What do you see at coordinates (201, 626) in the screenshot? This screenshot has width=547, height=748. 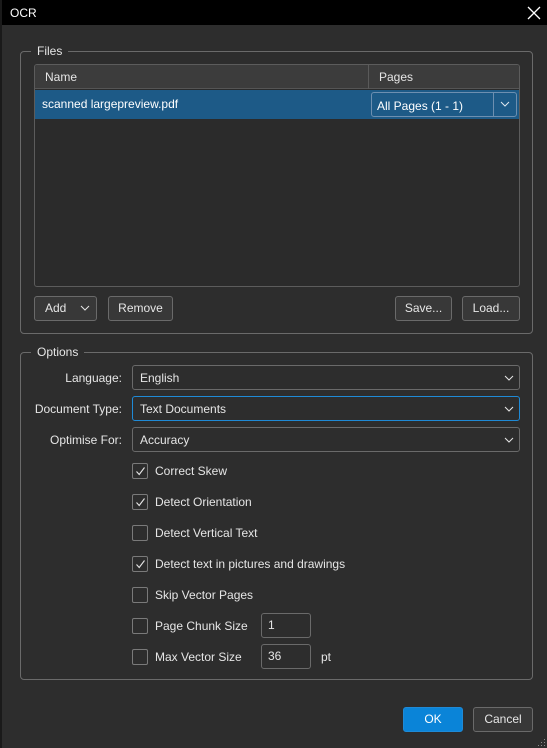 I see `page-chunk-size-label: Page Chunk Size` at bounding box center [201, 626].